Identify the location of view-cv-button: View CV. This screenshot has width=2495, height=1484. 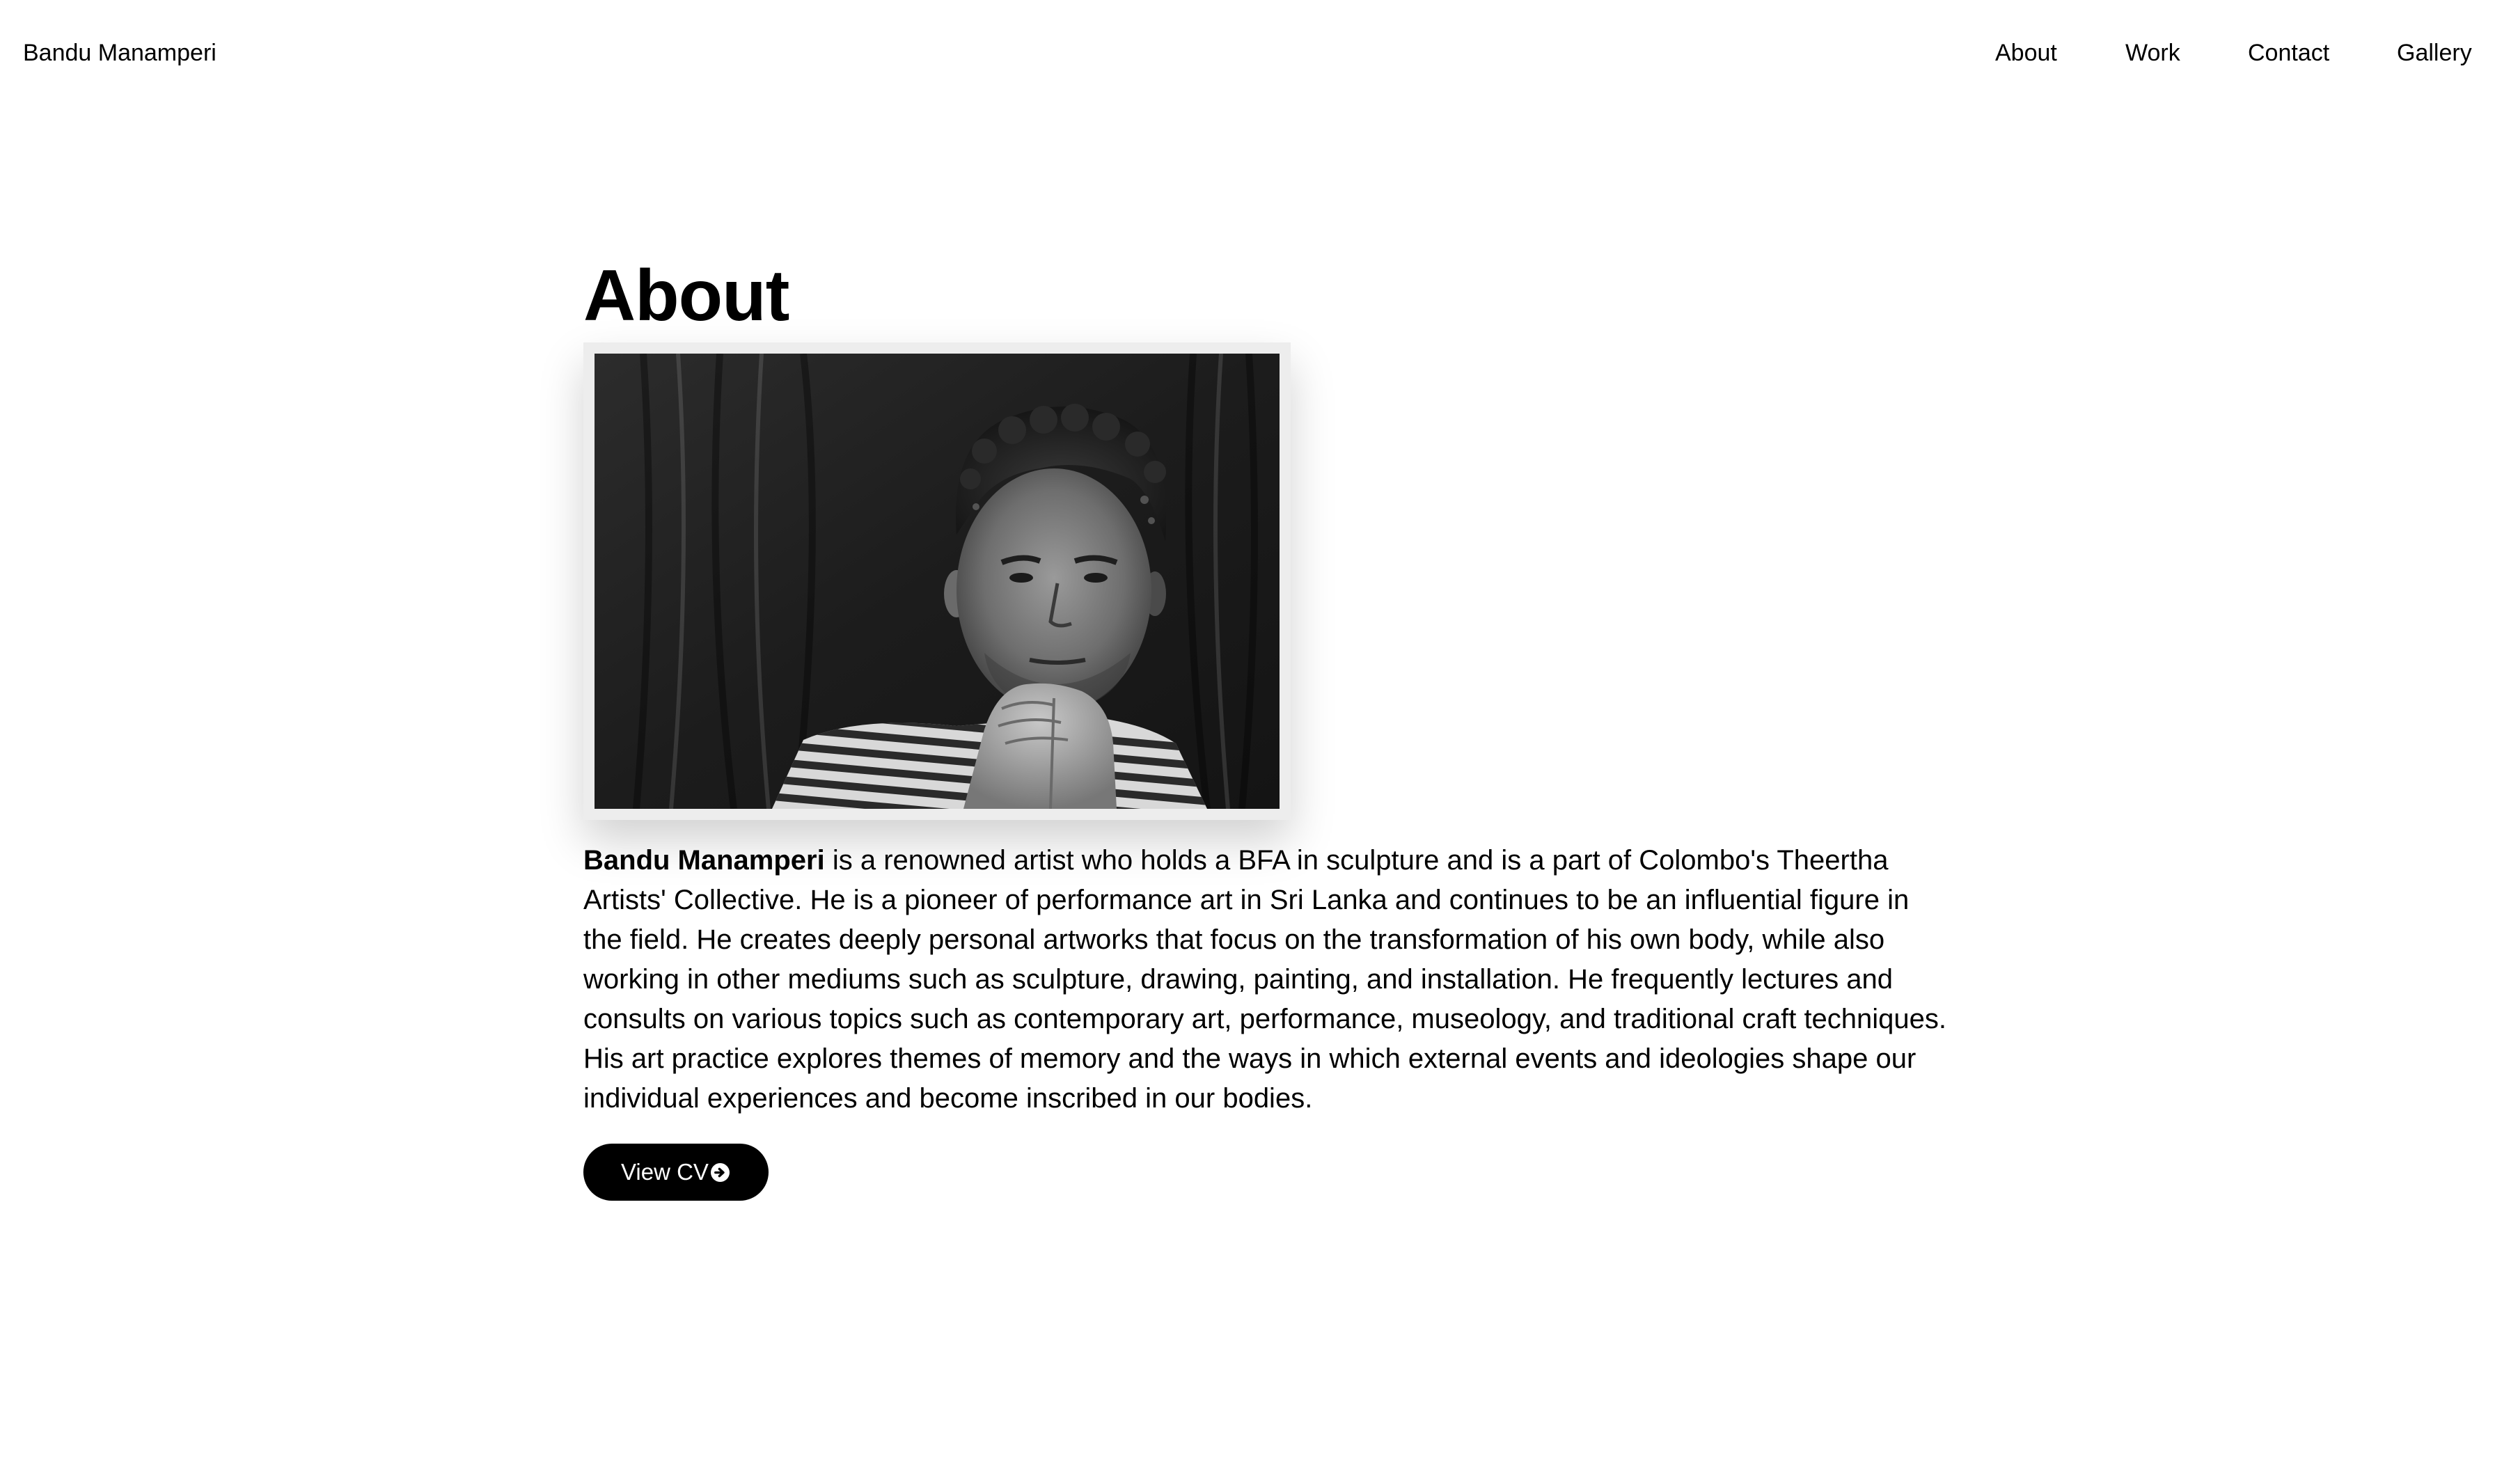
(676, 1172).